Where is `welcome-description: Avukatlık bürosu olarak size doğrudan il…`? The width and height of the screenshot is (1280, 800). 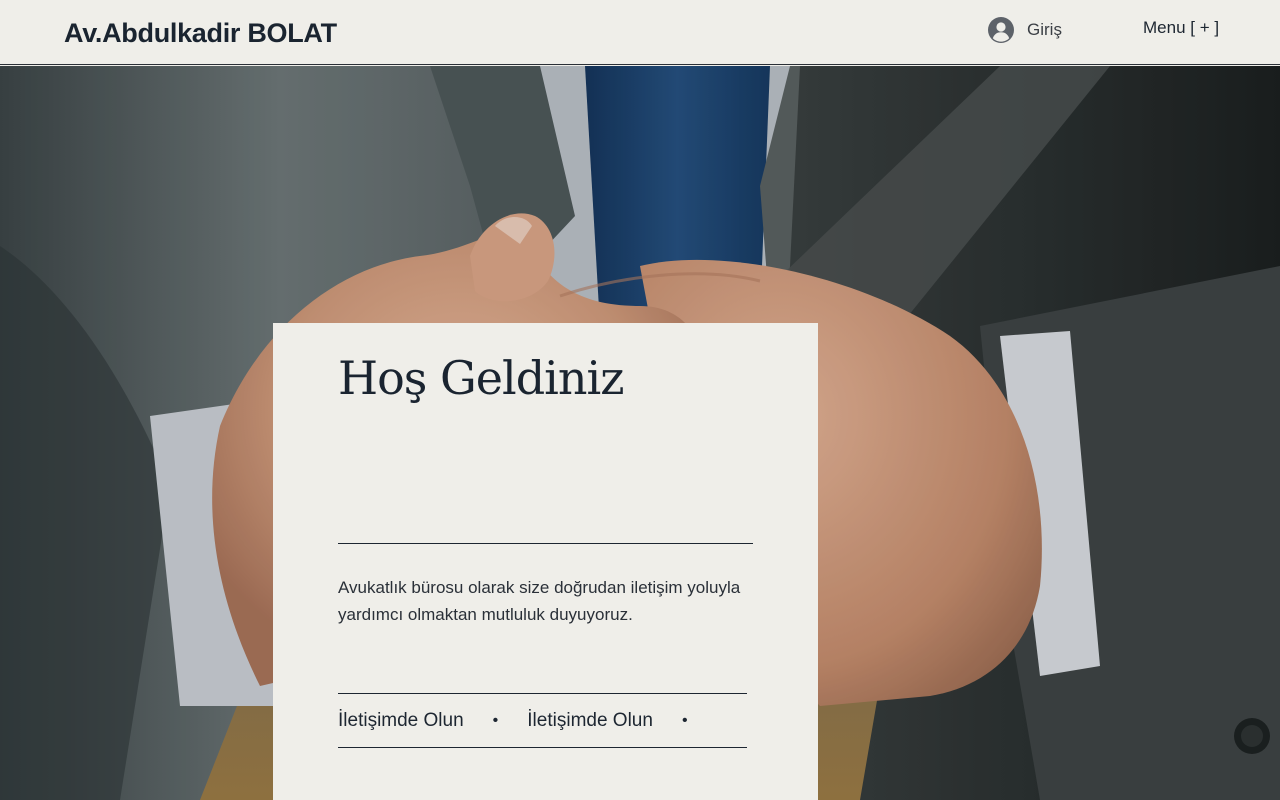
welcome-description: Avukatlık bürosu olarak size doğrudan il… is located at coordinates (539, 601).